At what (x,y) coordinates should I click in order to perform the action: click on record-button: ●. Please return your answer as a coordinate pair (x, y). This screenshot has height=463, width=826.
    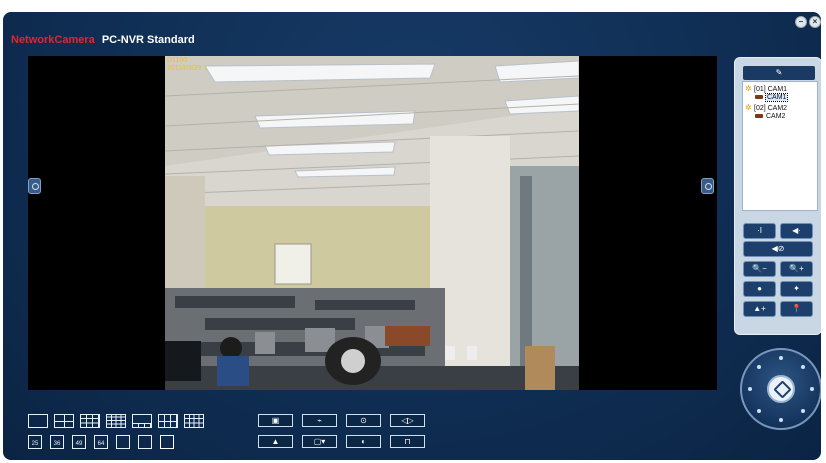
    Looking at the image, I should click on (759, 289).